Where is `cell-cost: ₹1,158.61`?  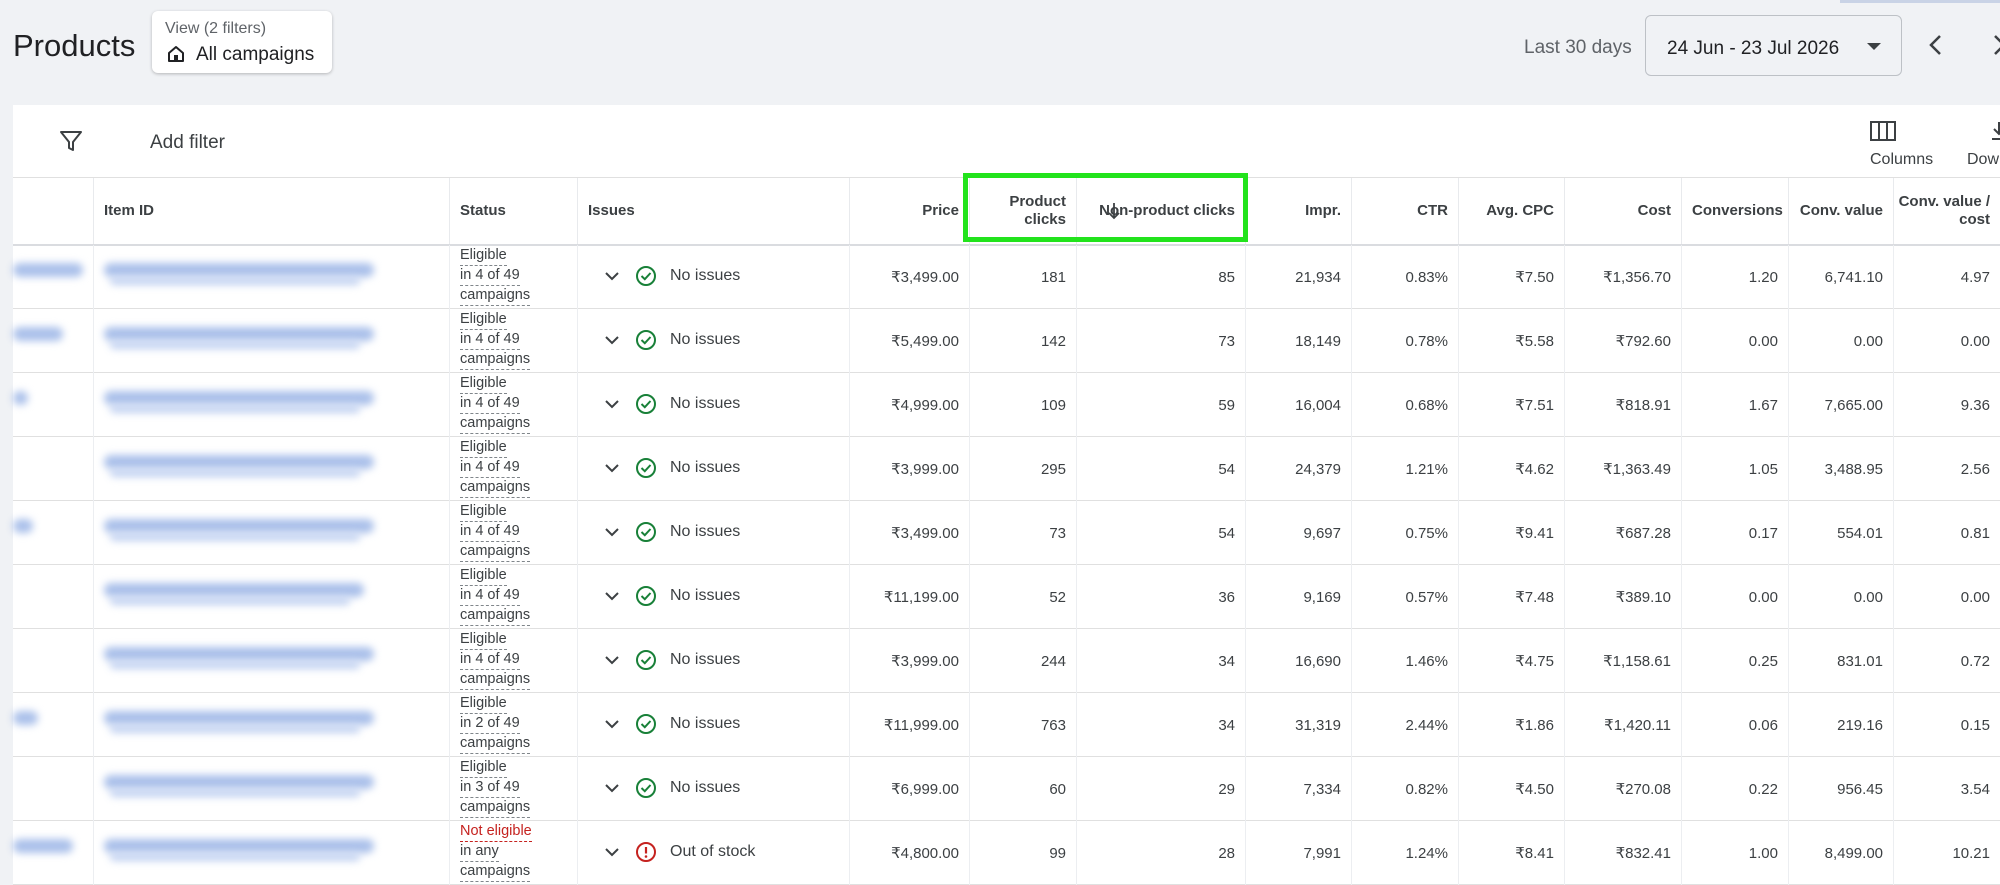
cell-cost: ₹1,158.61 is located at coordinates (1622, 661).